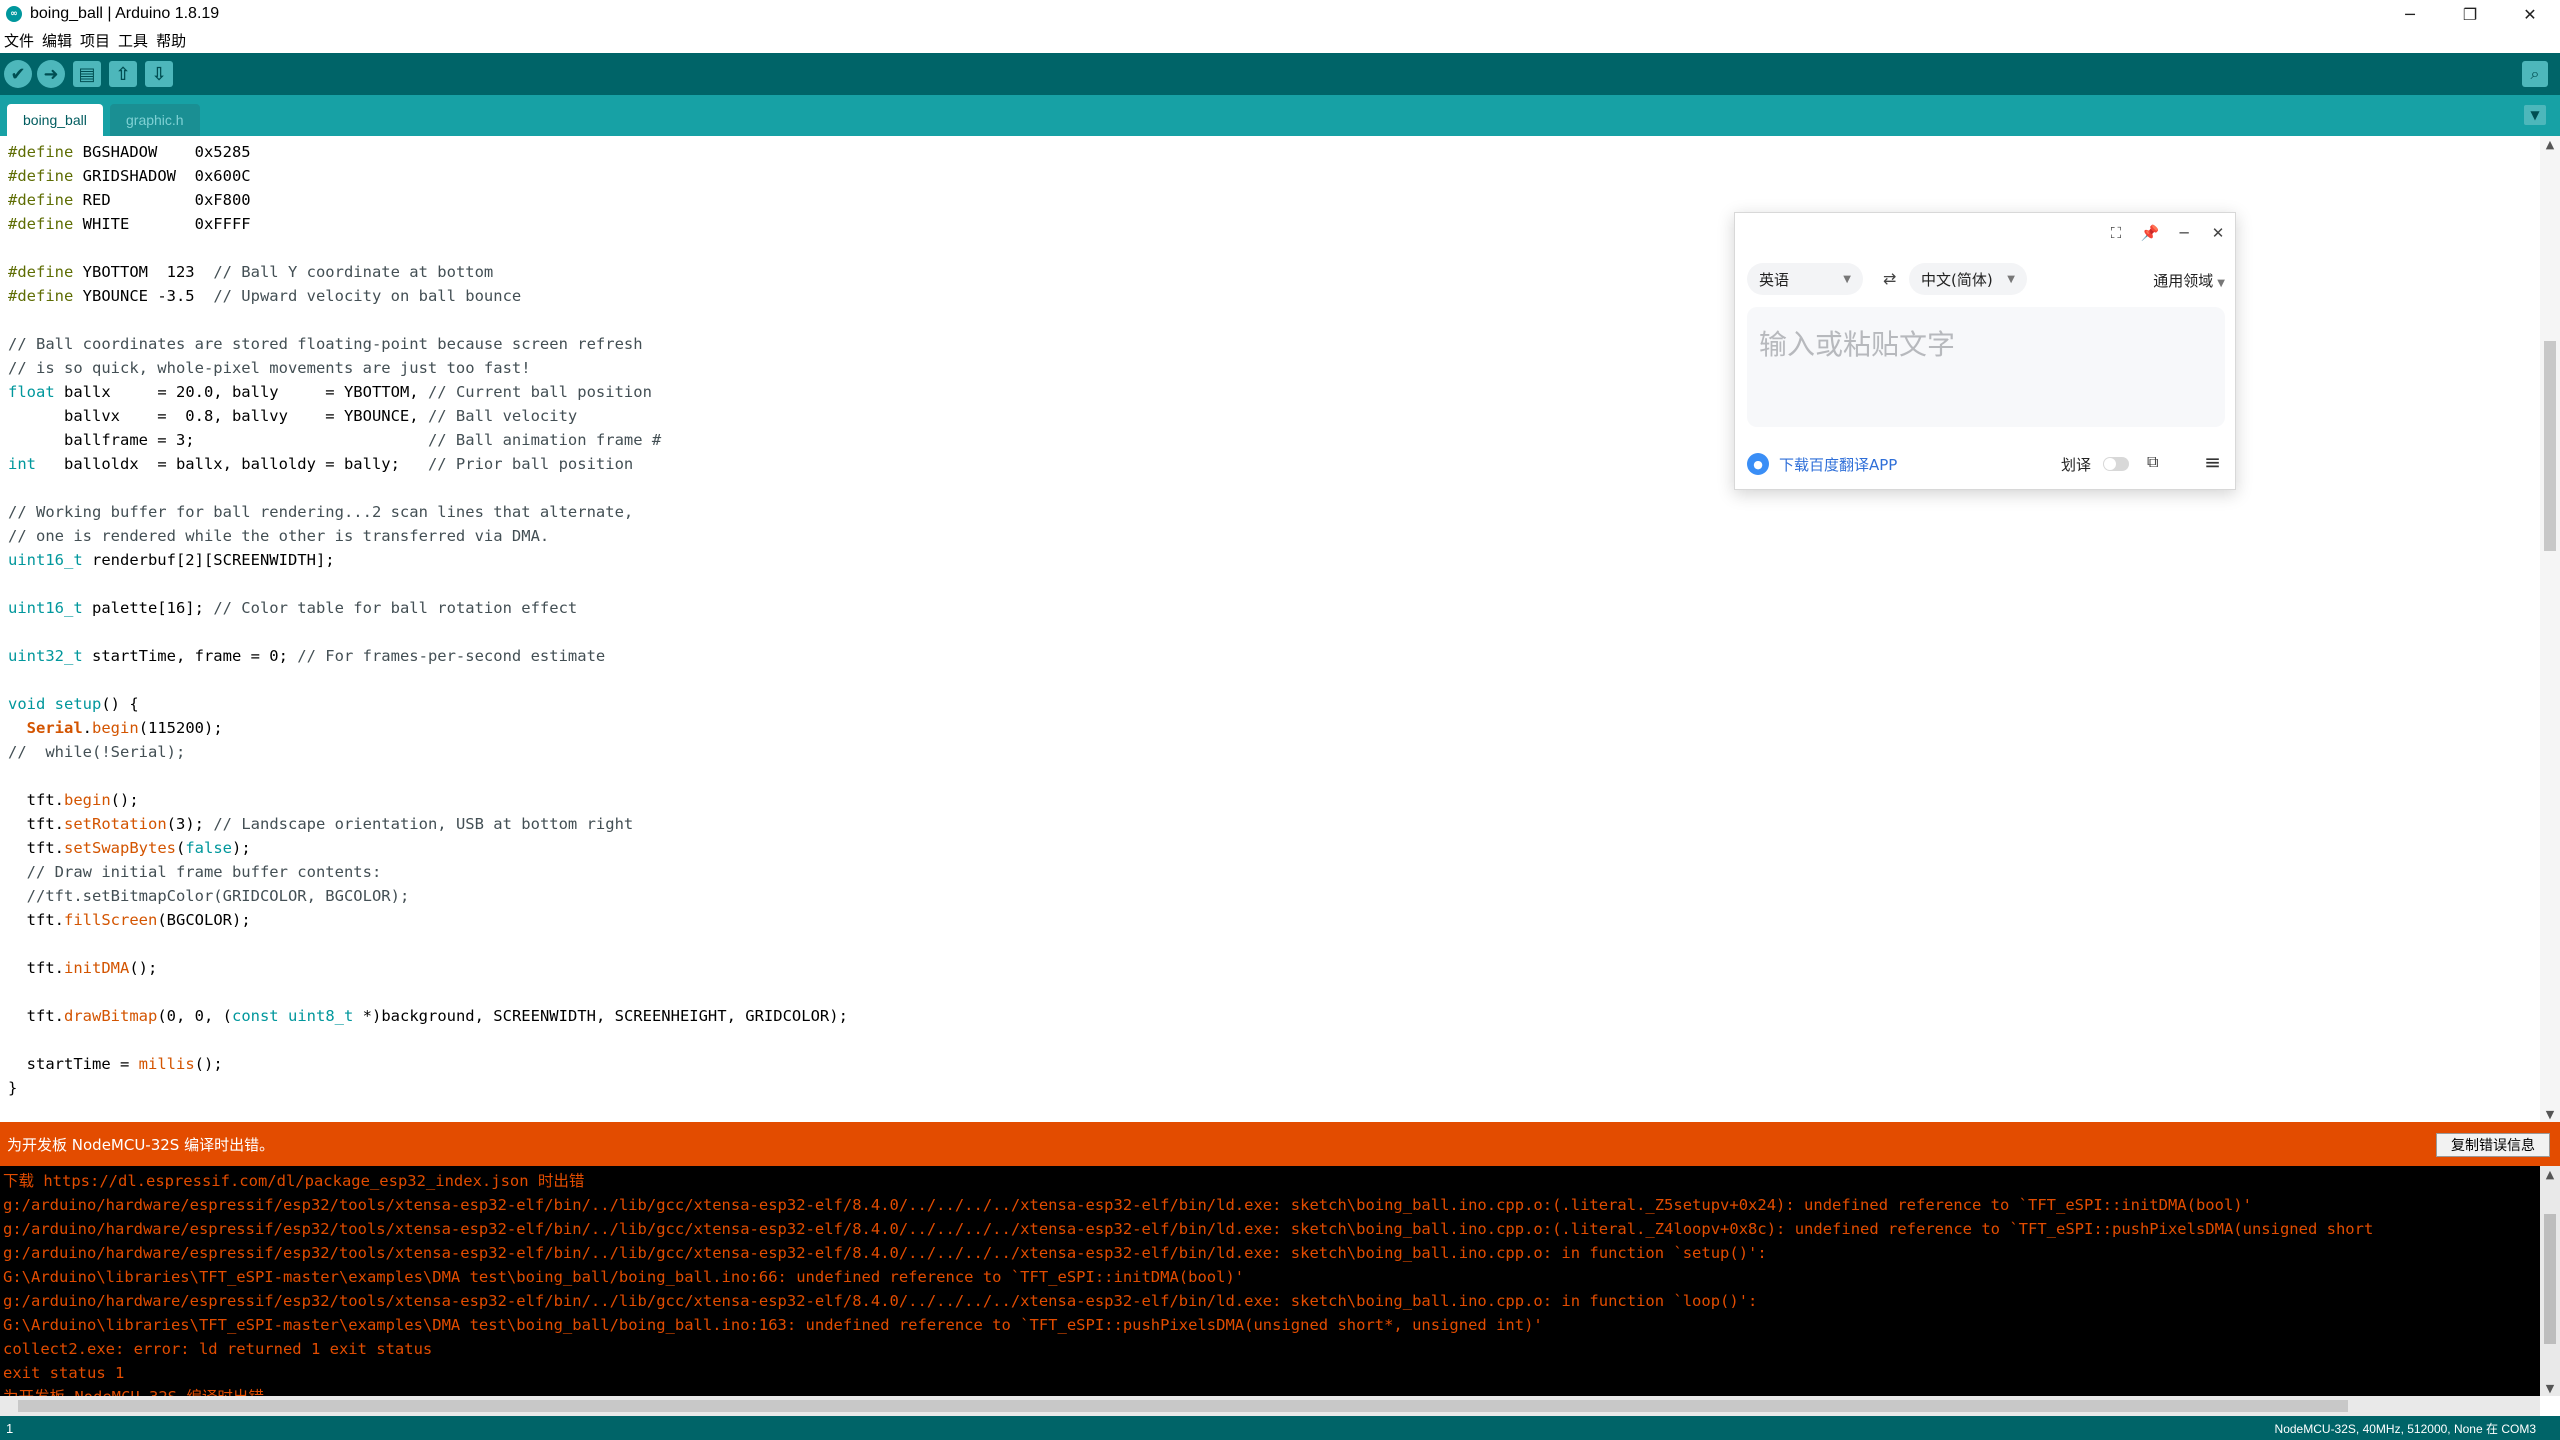 This screenshot has height=1440, width=2560. What do you see at coordinates (111, 920) in the screenshot?
I see `code-token: fillScreen` at bounding box center [111, 920].